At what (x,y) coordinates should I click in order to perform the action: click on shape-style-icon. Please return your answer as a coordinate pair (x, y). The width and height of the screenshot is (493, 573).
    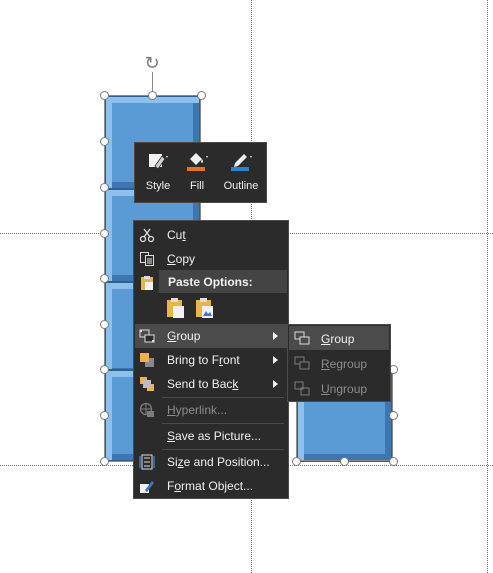
    Looking at the image, I should click on (158, 162).